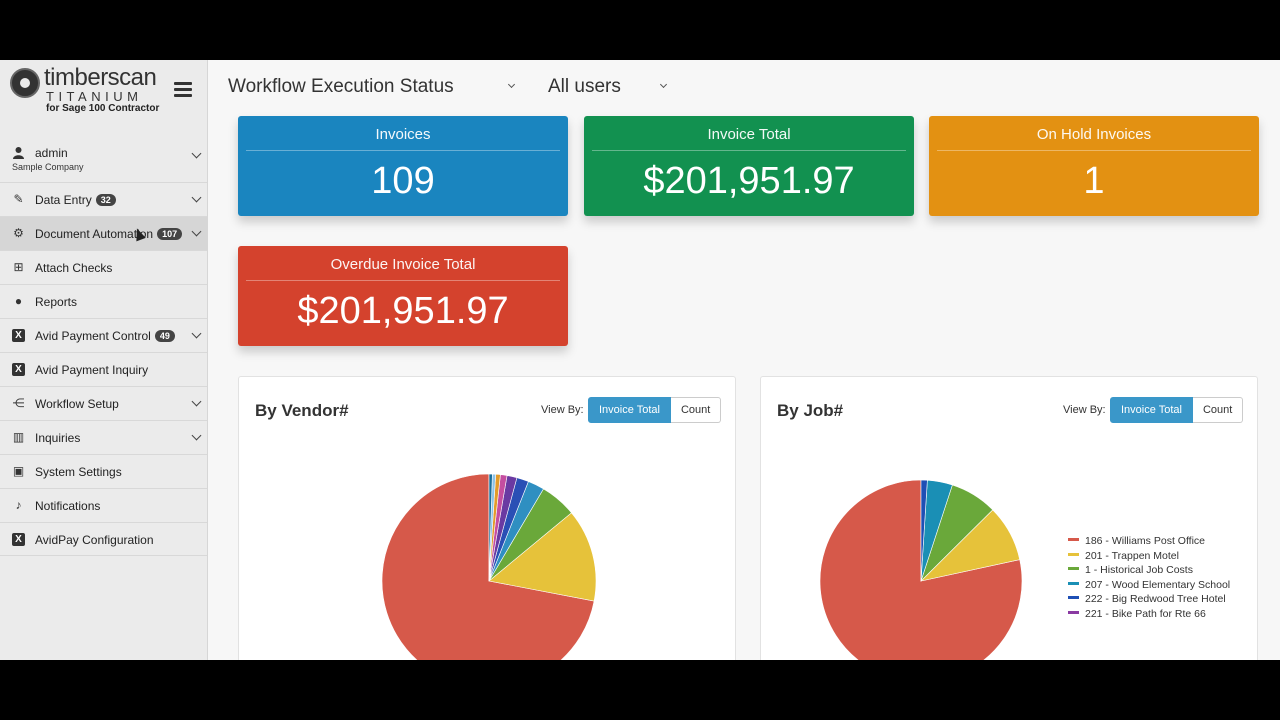 Image resolution: width=1280 pixels, height=720 pixels. Describe the element at coordinates (584, 86) in the screenshot. I see `users-filter-label: All users` at that location.